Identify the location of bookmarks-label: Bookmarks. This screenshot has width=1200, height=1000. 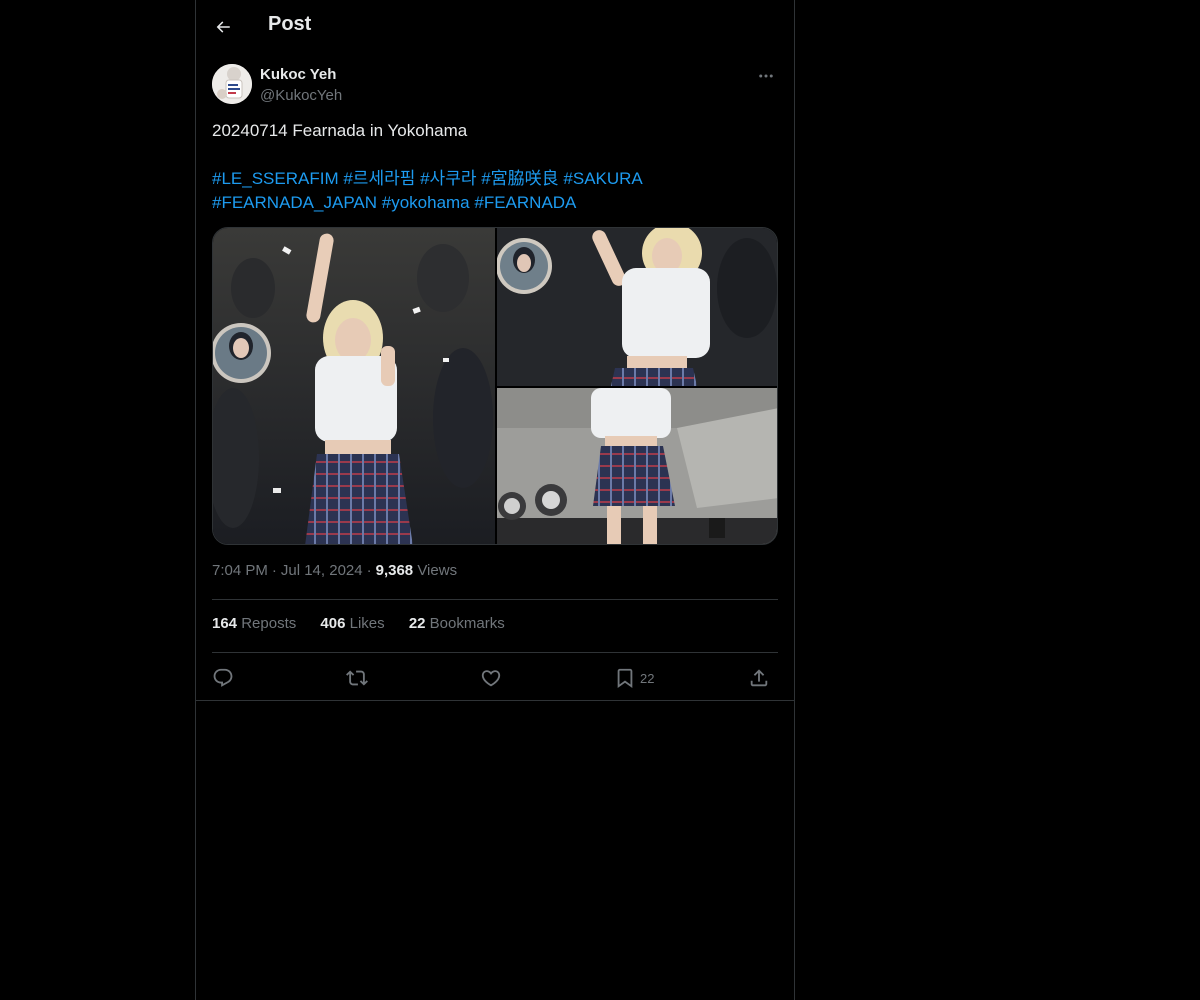
(467, 623).